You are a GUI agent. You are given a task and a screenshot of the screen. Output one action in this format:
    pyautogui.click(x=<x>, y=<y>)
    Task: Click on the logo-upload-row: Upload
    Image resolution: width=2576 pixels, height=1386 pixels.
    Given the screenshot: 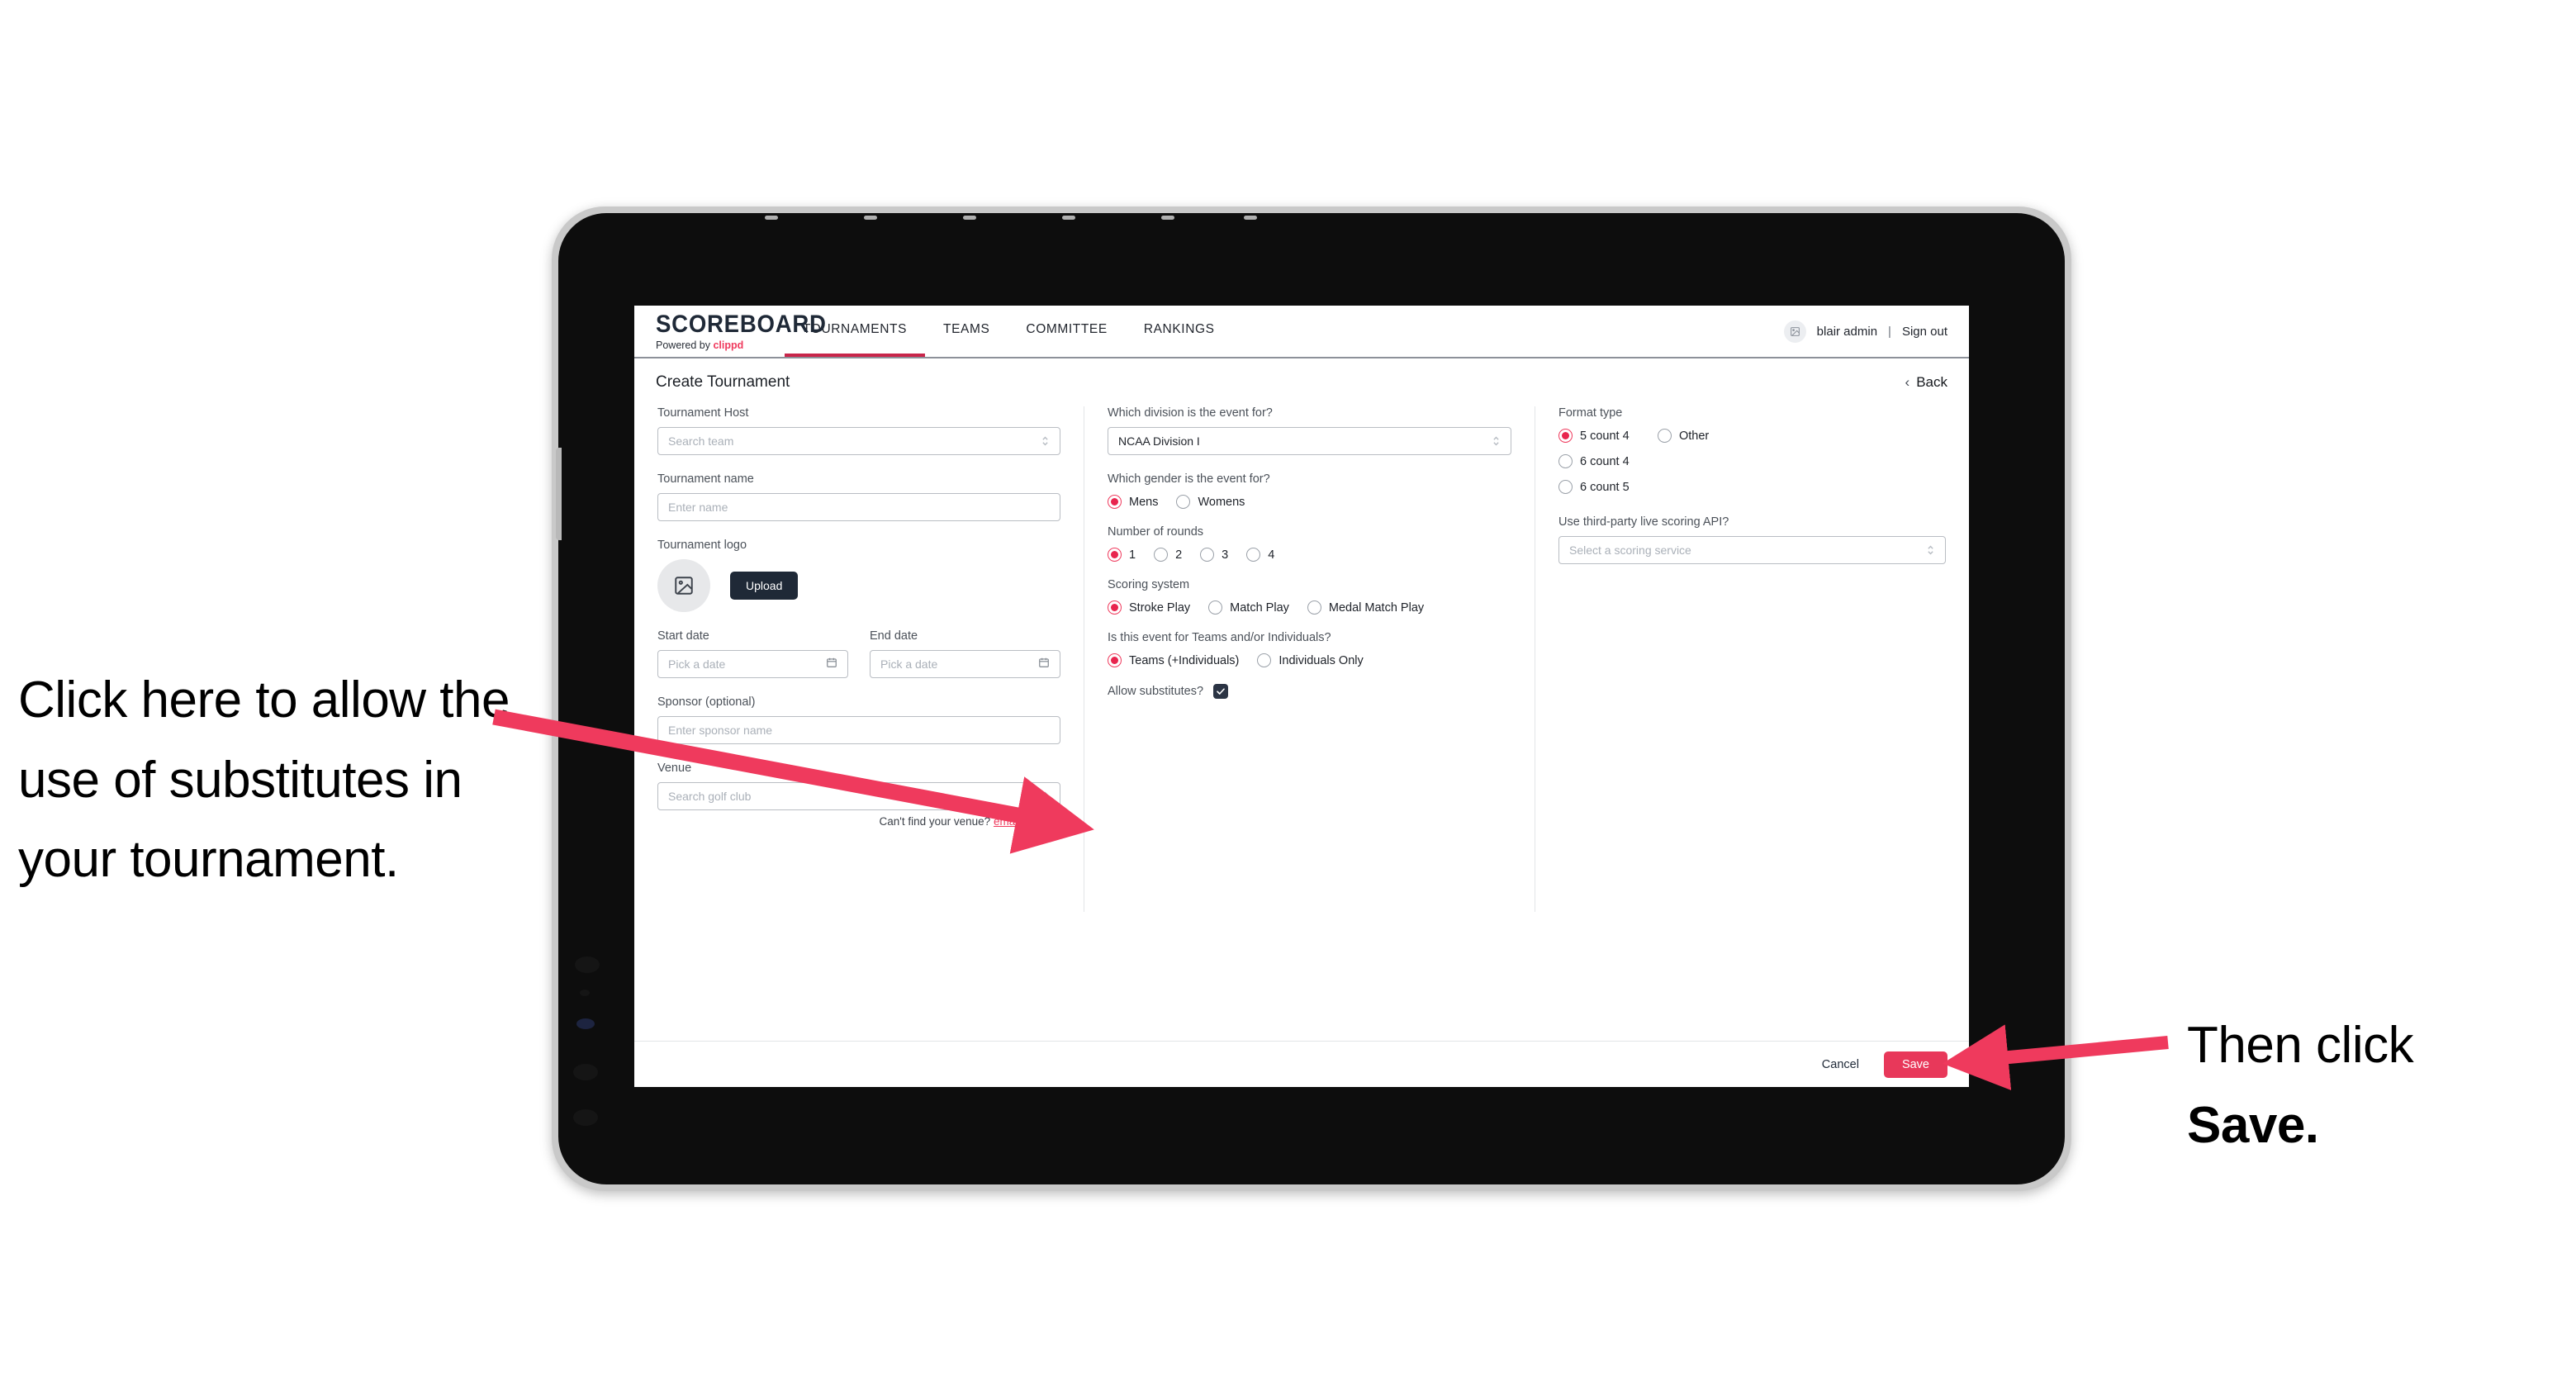 What is the action you would take?
    pyautogui.click(x=858, y=585)
    